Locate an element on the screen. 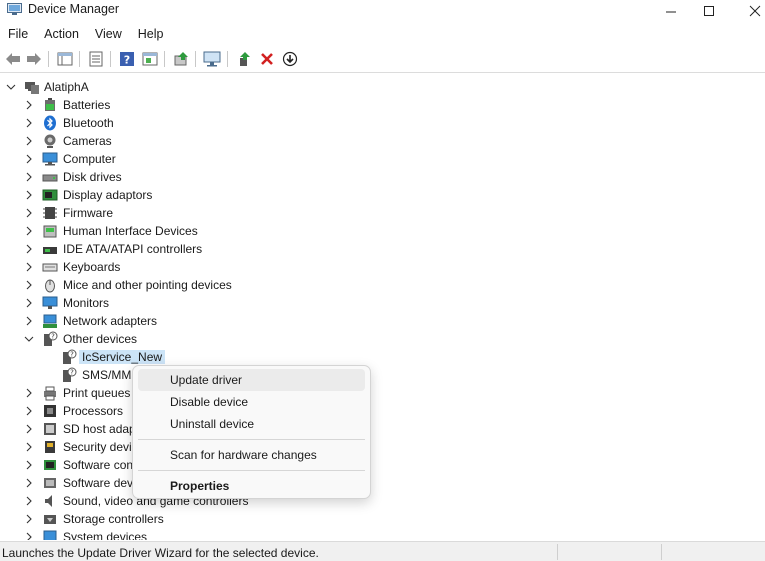 The height and width of the screenshot is (561, 765). tree-category-label: Human Interface Devices is located at coordinates (130, 231).